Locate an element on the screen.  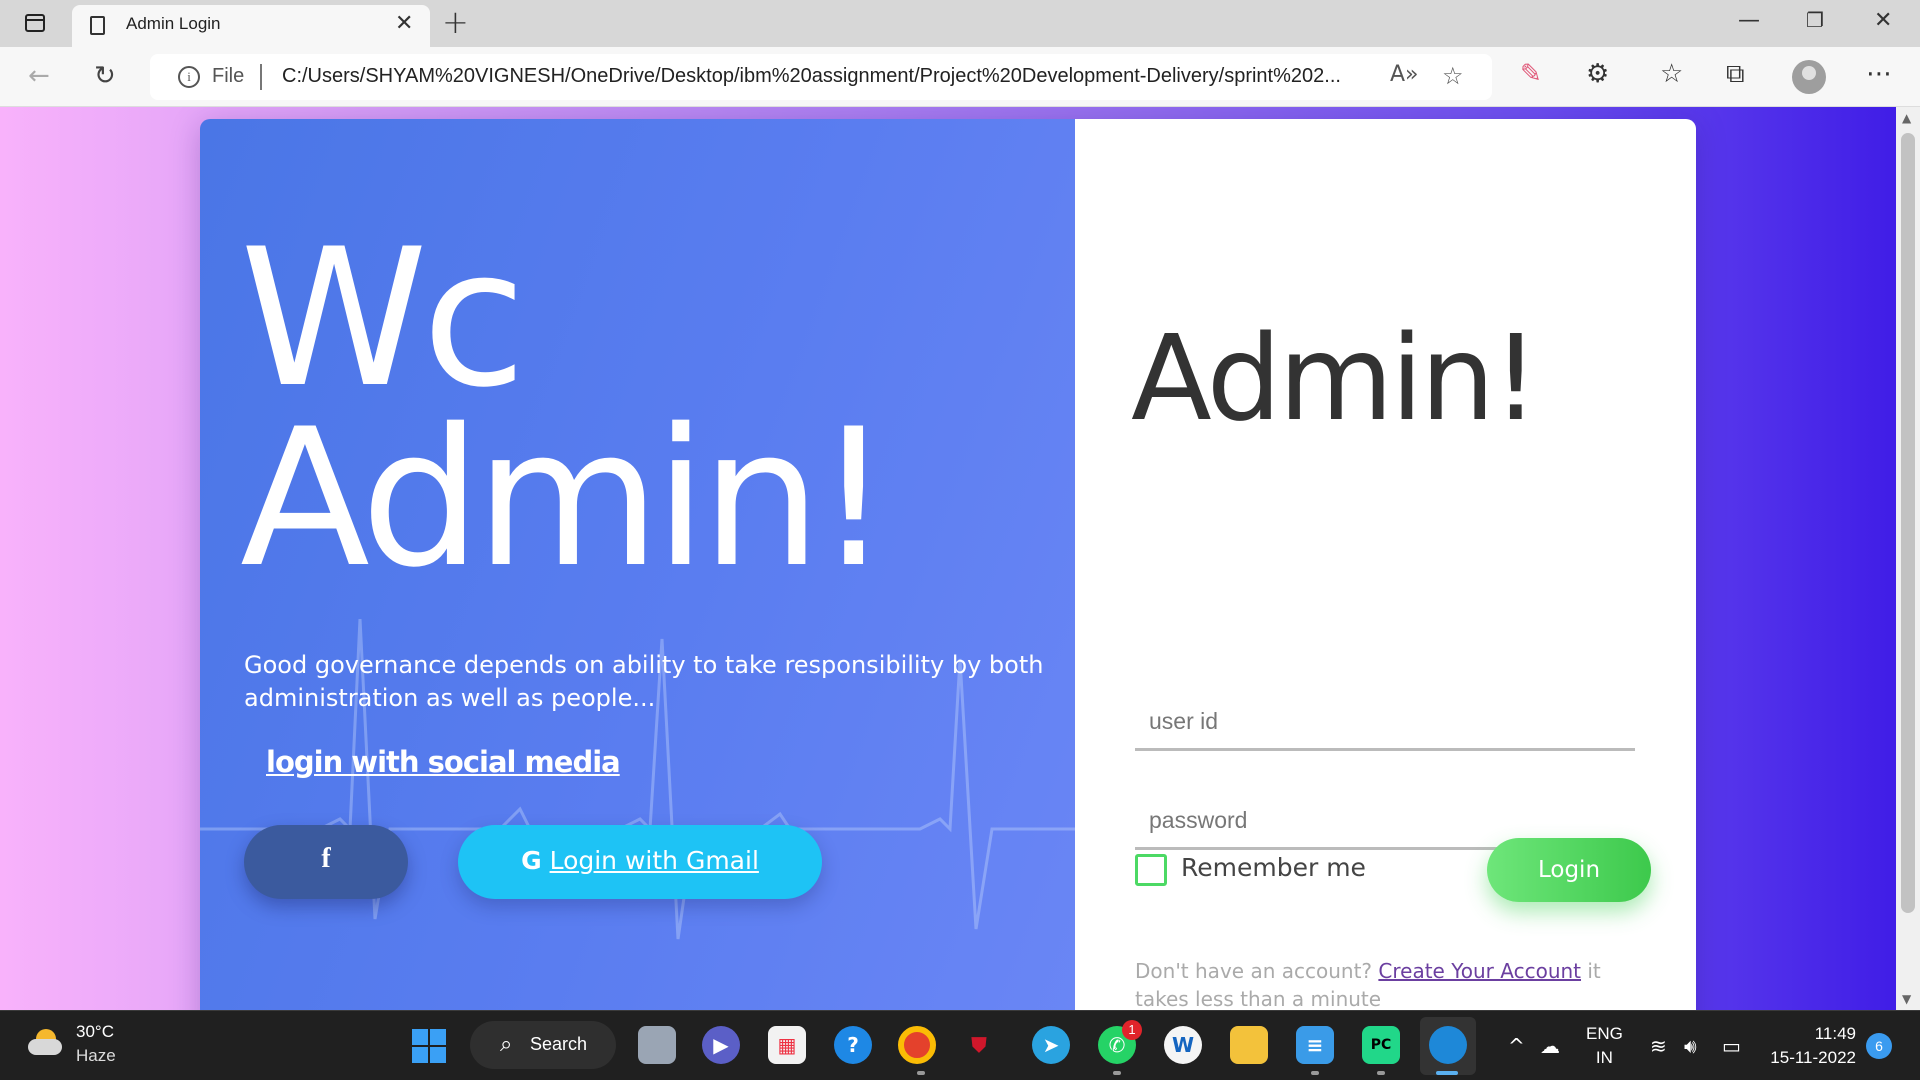
profile-avatar is located at coordinates (1809, 77).